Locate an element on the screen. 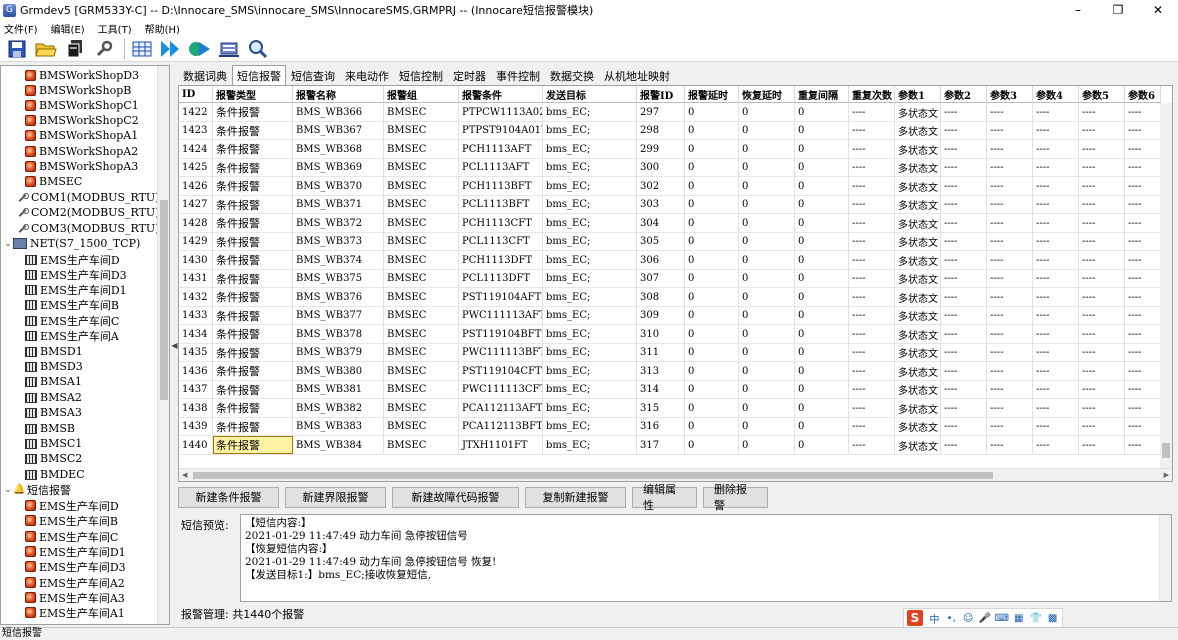  table-cell: BMS_WB369 is located at coordinates (338, 167).